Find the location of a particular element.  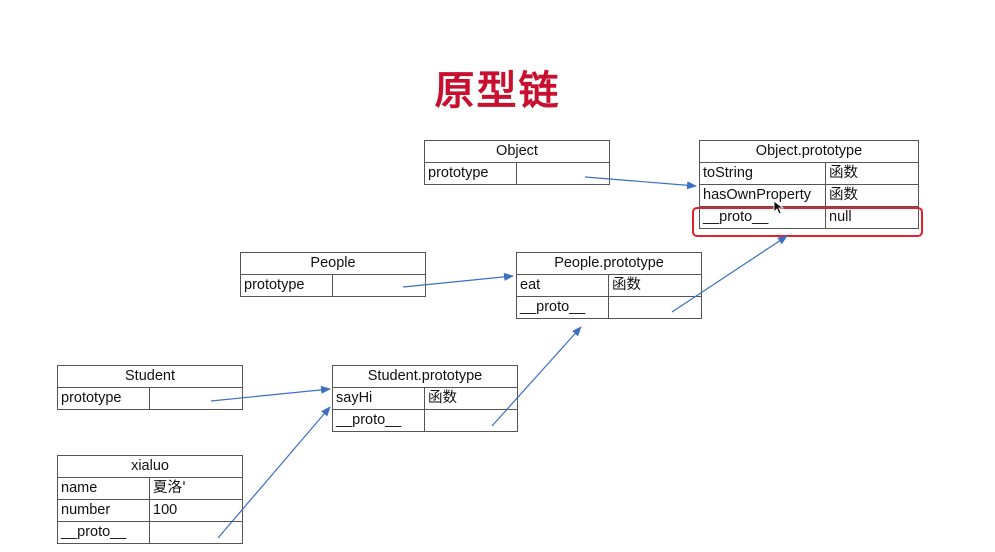

row-key: number is located at coordinates (103, 510).